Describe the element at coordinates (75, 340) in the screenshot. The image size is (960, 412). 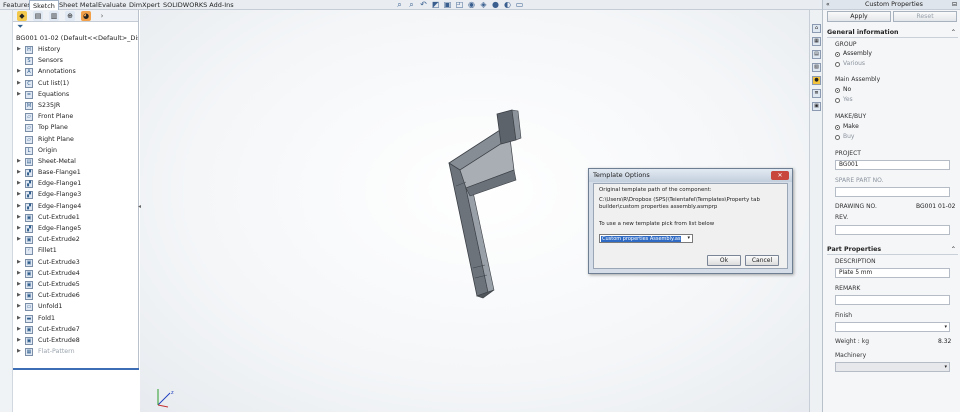
I see `tree-item: ▶ ▣ Cut-Extrude8` at that location.